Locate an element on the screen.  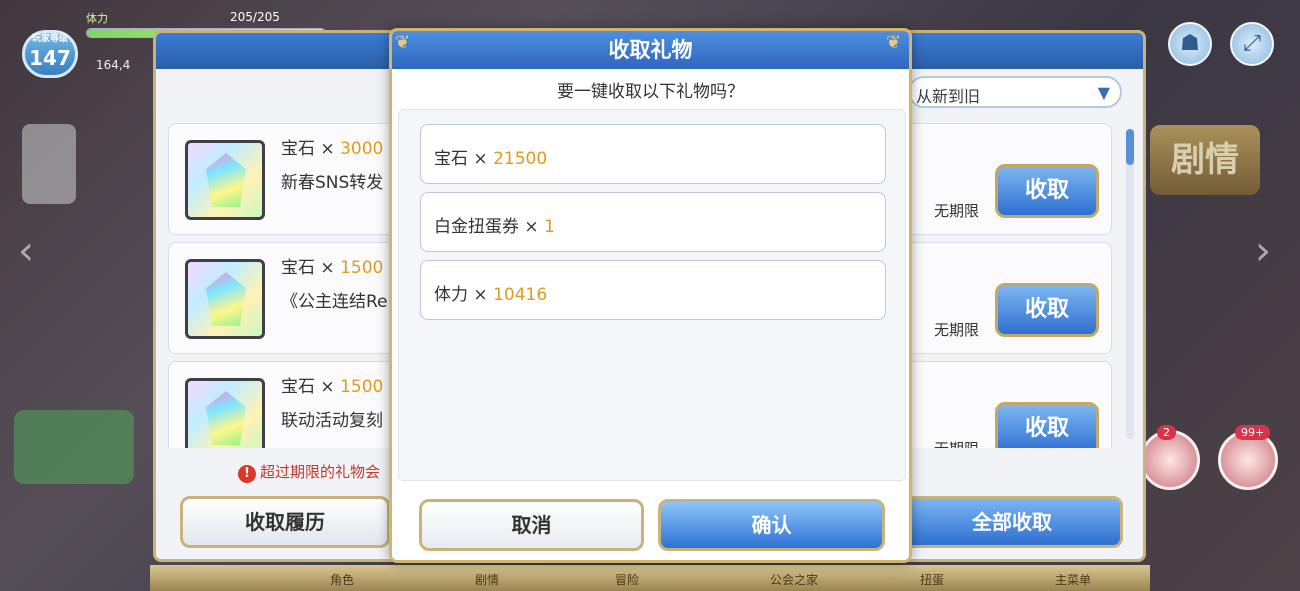
gift-icon-button: 99+ is located at coordinates (1248, 457).